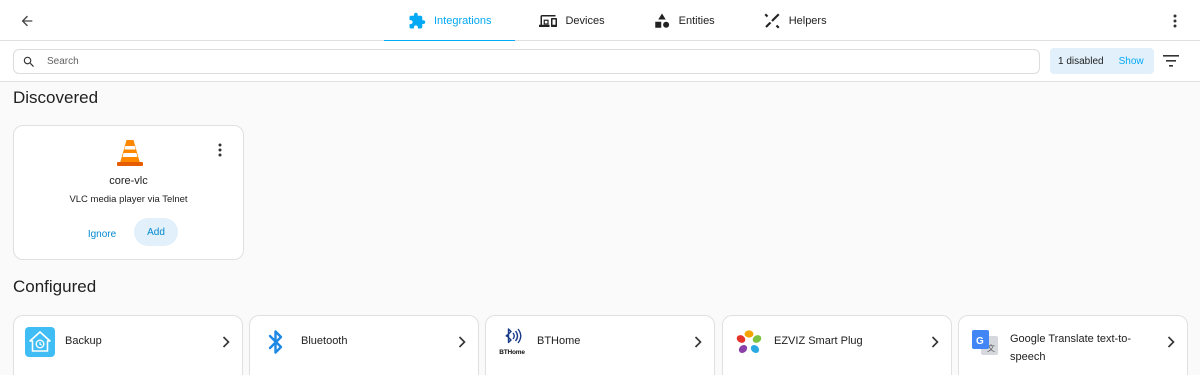 The width and height of the screenshot is (1200, 375). I want to click on tab-bar: Integrations Devices Entities Helpers, so click(617, 21).